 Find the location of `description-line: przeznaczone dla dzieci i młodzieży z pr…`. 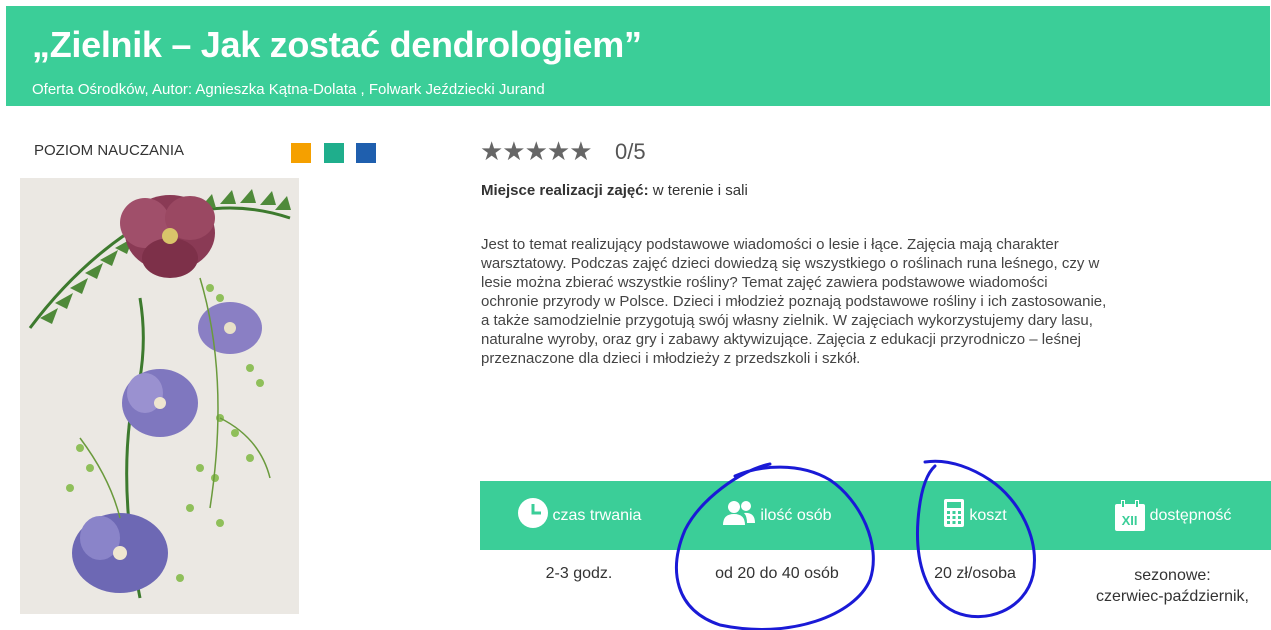

description-line: przeznaczone dla dzieci i młodzieży z pr… is located at coordinates (671, 358).